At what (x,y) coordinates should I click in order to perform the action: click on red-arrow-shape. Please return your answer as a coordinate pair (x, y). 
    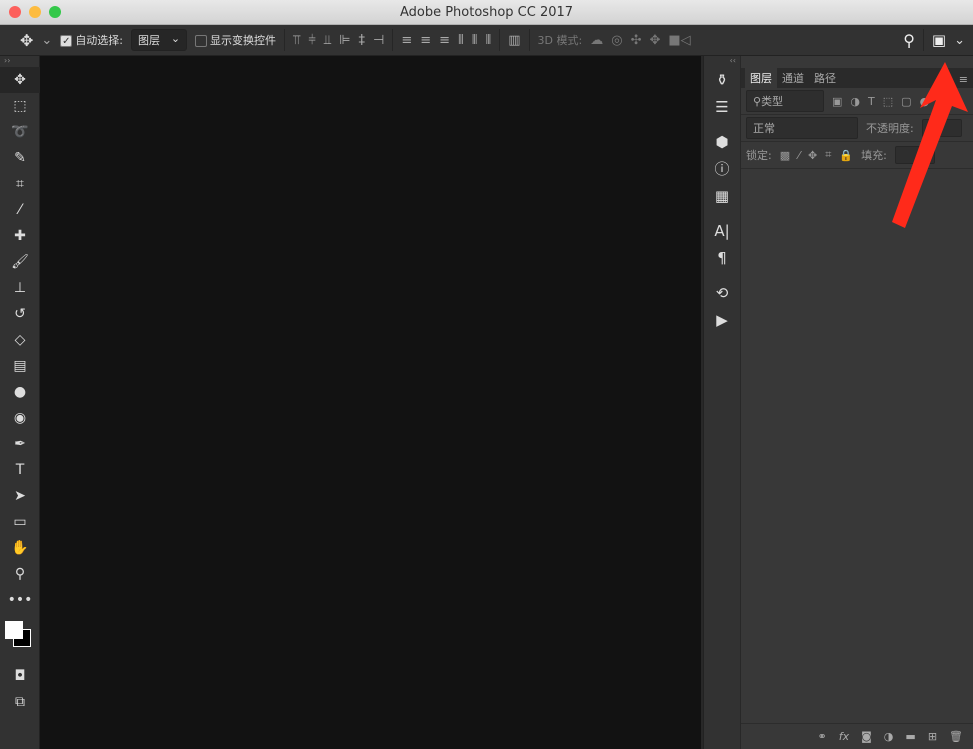
    Looking at the image, I should click on (930, 145).